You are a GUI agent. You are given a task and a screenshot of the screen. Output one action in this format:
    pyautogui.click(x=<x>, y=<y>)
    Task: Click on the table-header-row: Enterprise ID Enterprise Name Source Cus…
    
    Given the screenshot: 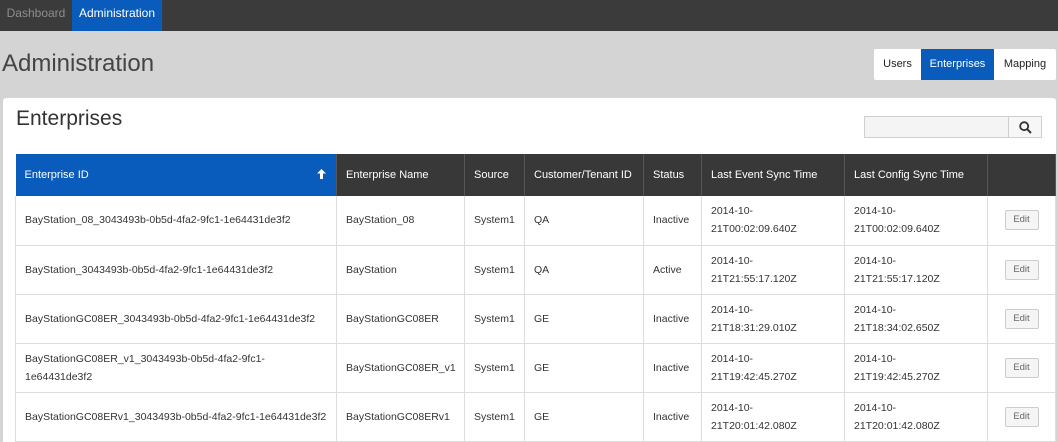 What is the action you would take?
    pyautogui.click(x=535, y=175)
    